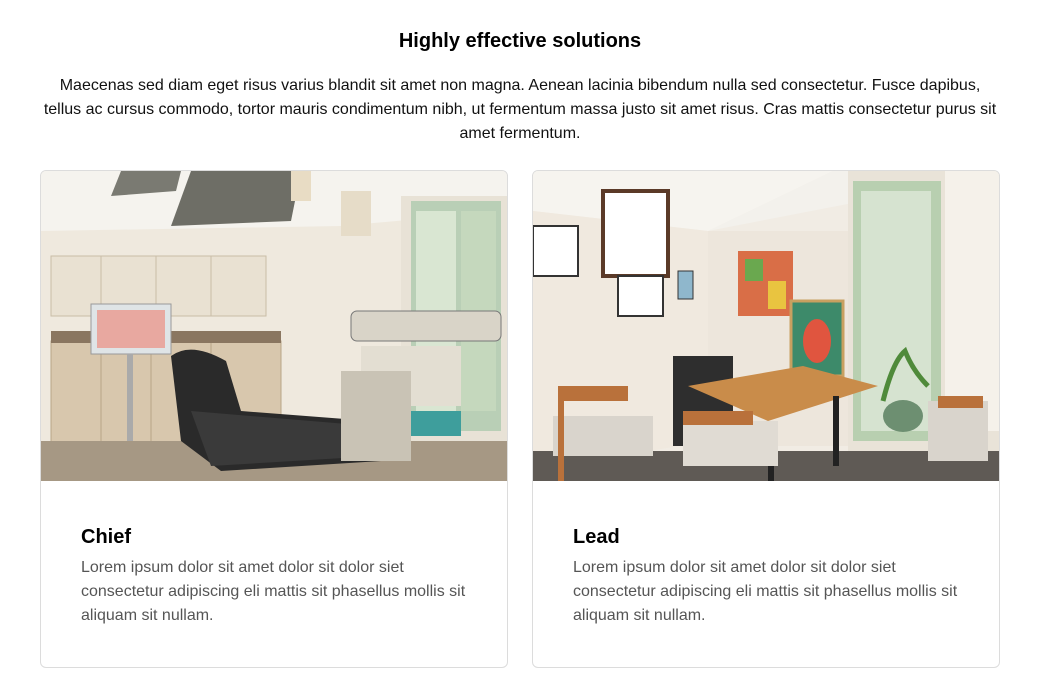 The image size is (1047, 687). What do you see at coordinates (520, 41) in the screenshot?
I see `section-title: Highly effective solutions` at bounding box center [520, 41].